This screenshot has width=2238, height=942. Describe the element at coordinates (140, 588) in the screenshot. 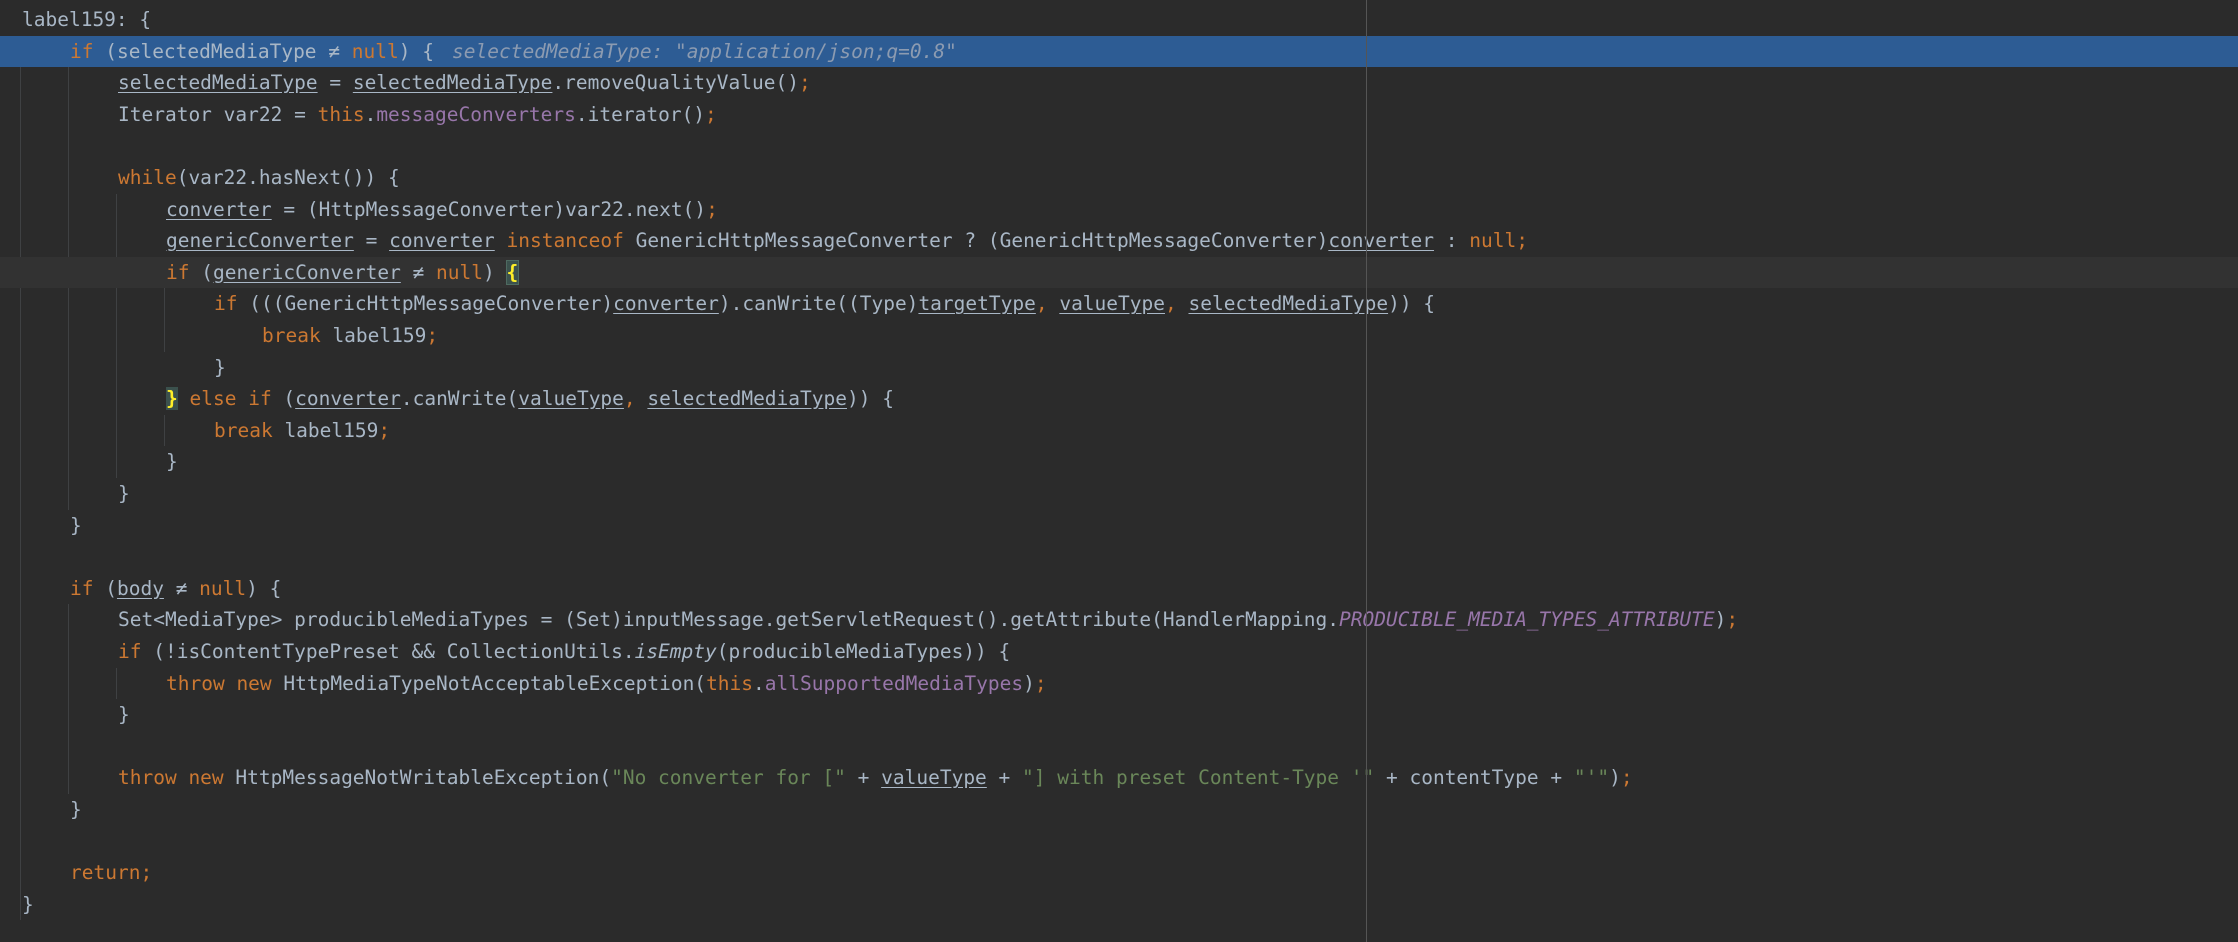

I see `code-token: body` at that location.